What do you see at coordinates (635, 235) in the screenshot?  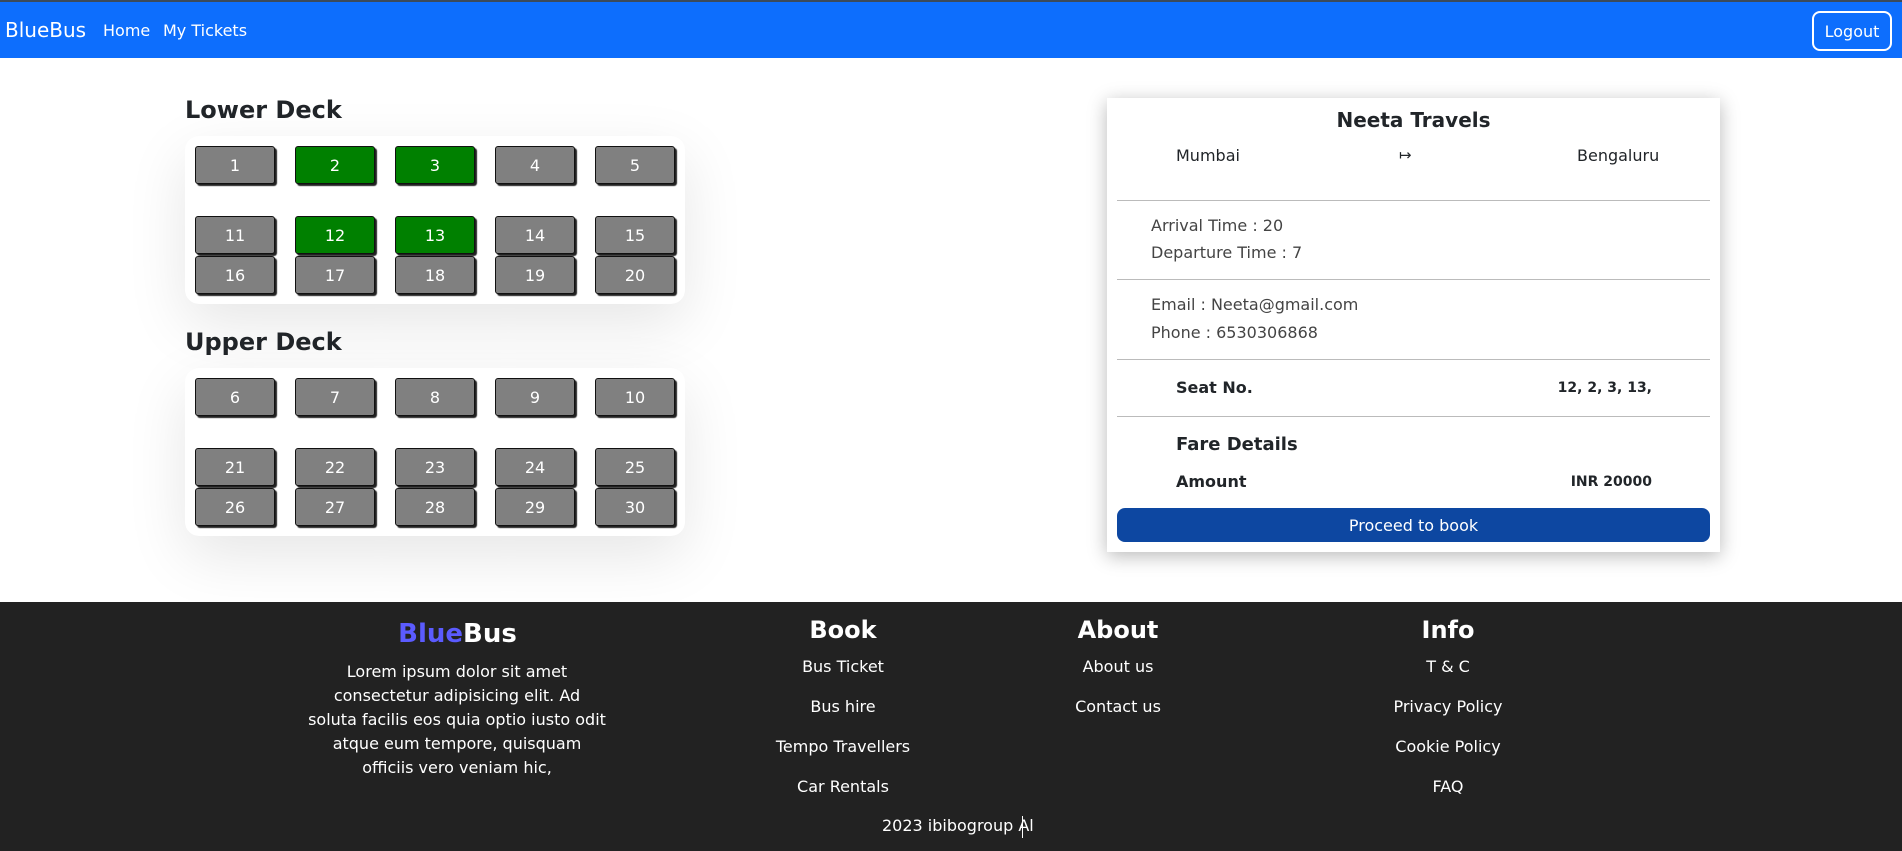 I see `lower-deck-seat-15: 15` at bounding box center [635, 235].